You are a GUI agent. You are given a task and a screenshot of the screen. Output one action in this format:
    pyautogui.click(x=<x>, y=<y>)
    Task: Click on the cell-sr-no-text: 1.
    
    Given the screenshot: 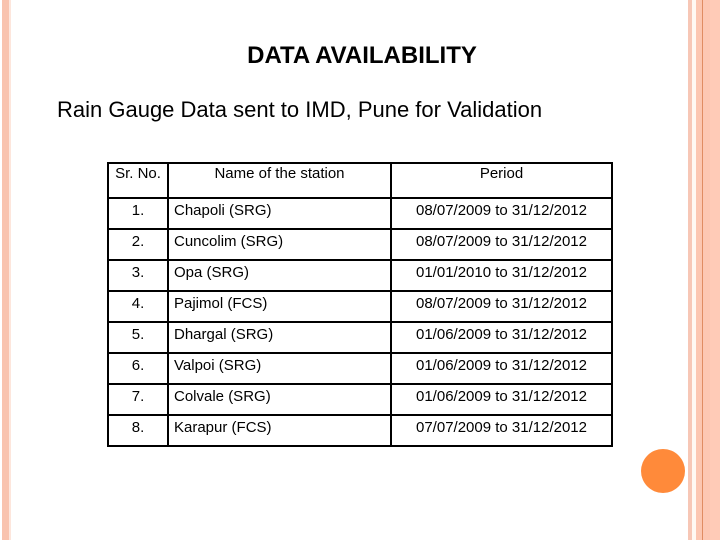 What is the action you would take?
    pyautogui.click(x=138, y=210)
    